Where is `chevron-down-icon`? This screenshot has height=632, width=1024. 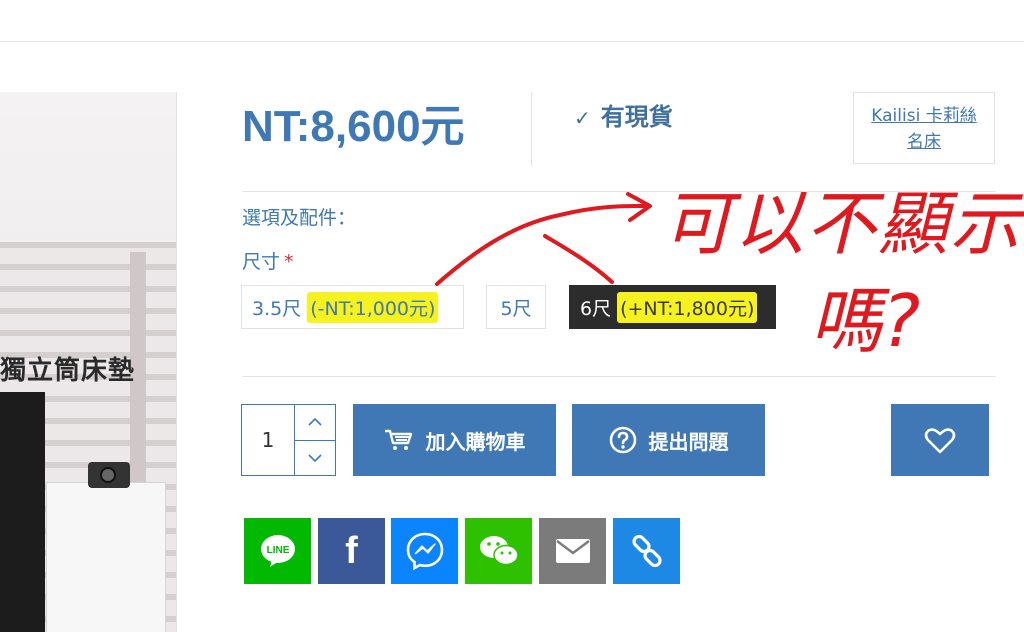
chevron-down-icon is located at coordinates (315, 458).